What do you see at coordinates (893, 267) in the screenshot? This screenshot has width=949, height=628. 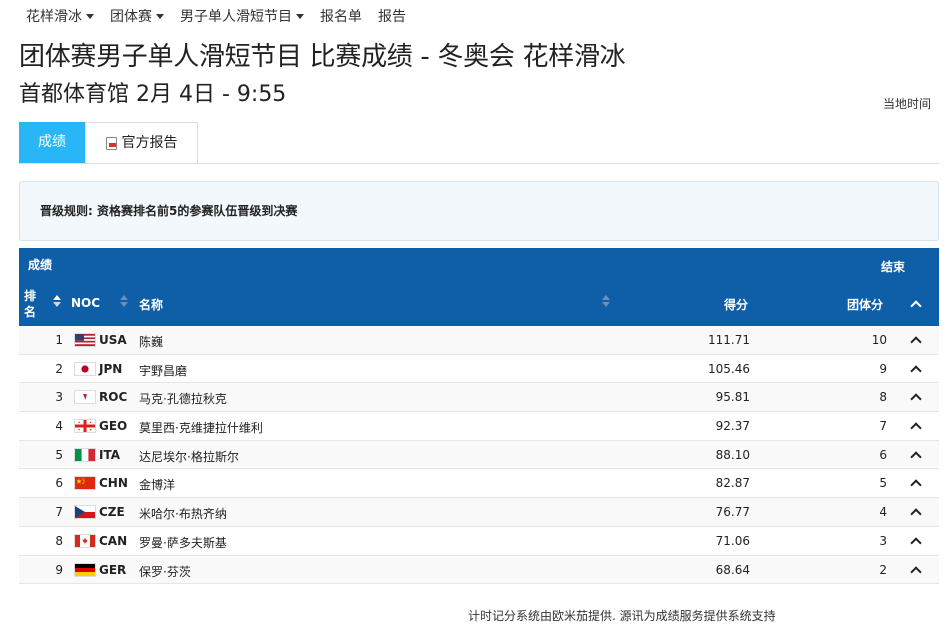 I see `event-status: 结束` at bounding box center [893, 267].